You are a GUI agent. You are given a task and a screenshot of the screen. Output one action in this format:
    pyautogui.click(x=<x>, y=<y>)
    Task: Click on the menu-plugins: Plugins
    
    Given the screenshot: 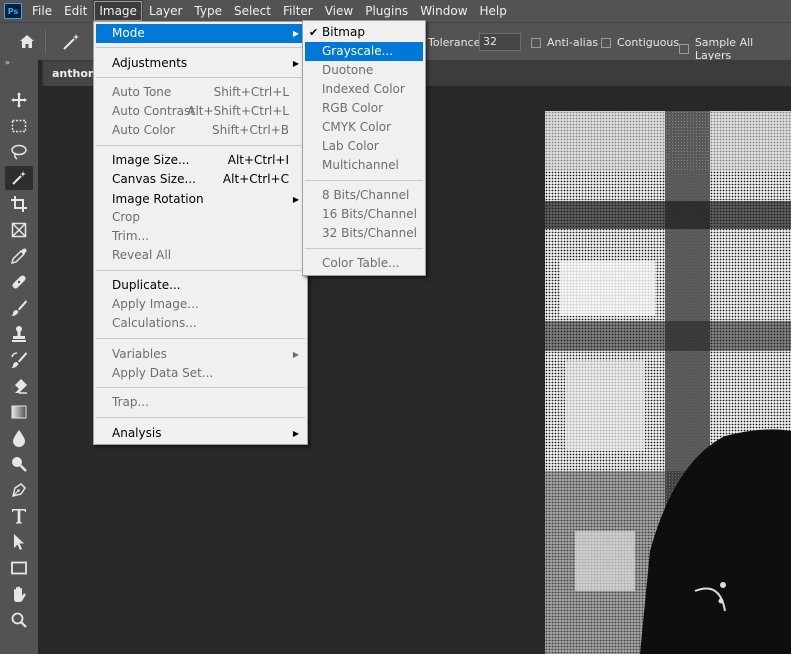 What is the action you would take?
    pyautogui.click(x=386, y=11)
    